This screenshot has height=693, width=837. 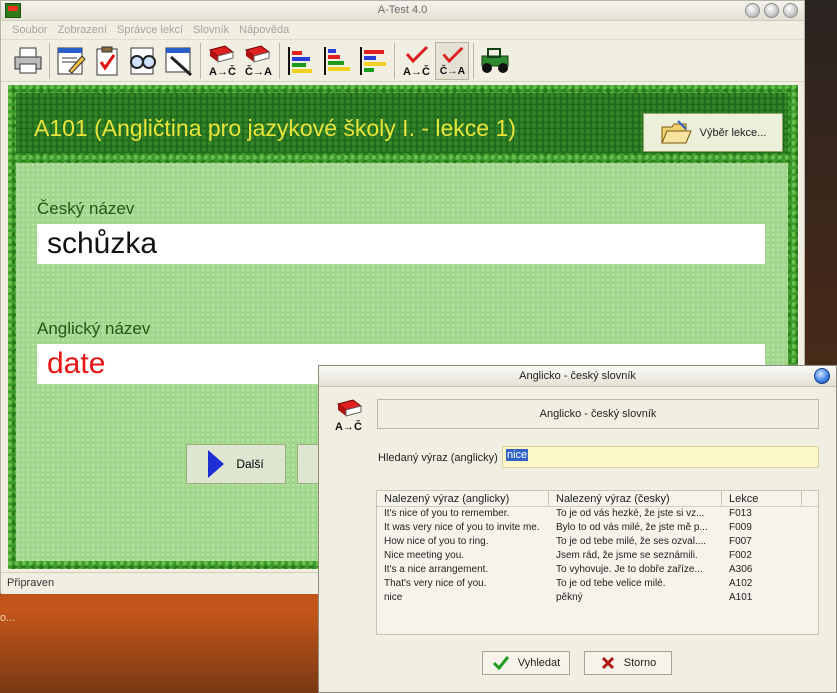 What do you see at coordinates (401, 244) in the screenshot?
I see `czech-name-field: schůzka` at bounding box center [401, 244].